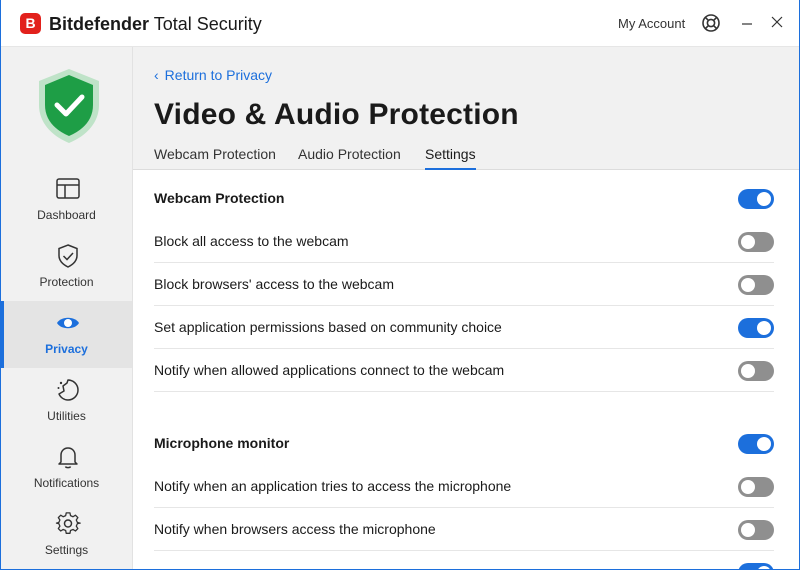 The height and width of the screenshot is (570, 800). I want to click on sidebar-item-label: Utilities, so click(66, 416).